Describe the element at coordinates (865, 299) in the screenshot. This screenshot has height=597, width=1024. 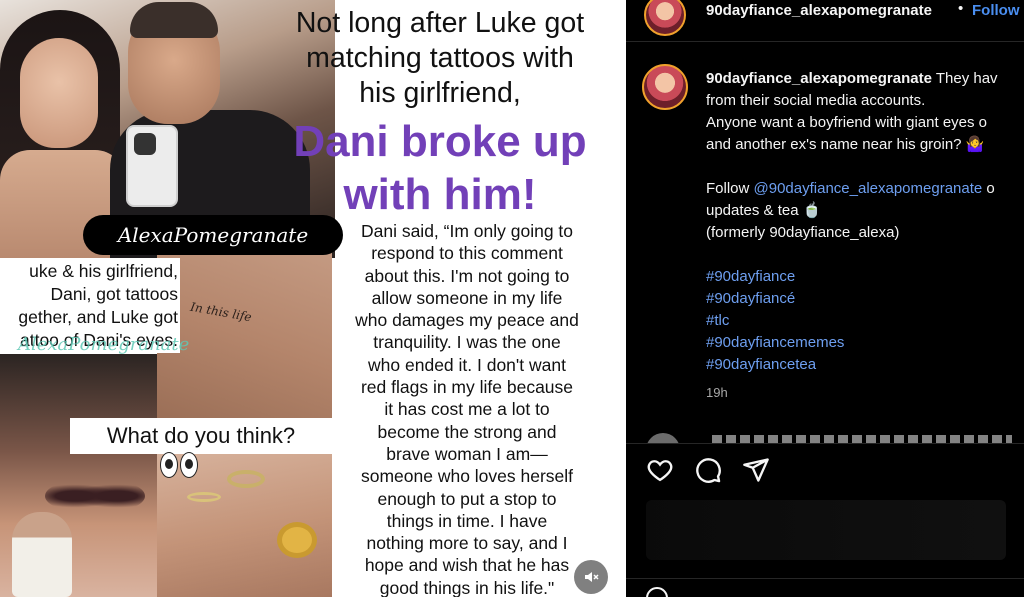
I see `hashtag-link: #90dayfiancé` at that location.